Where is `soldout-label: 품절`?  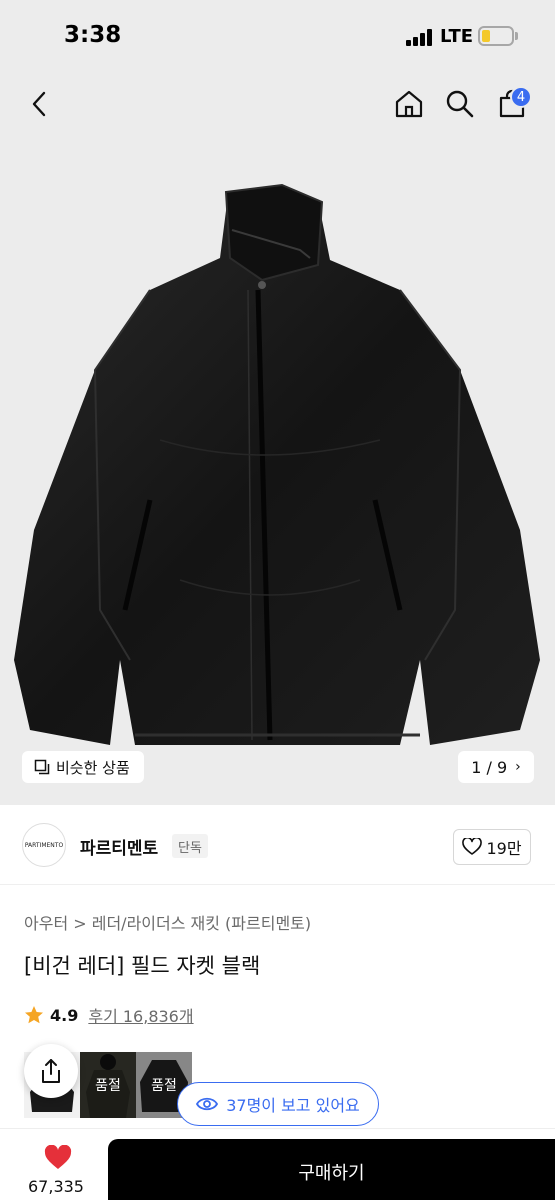
soldout-label: 품절 is located at coordinates (108, 1085).